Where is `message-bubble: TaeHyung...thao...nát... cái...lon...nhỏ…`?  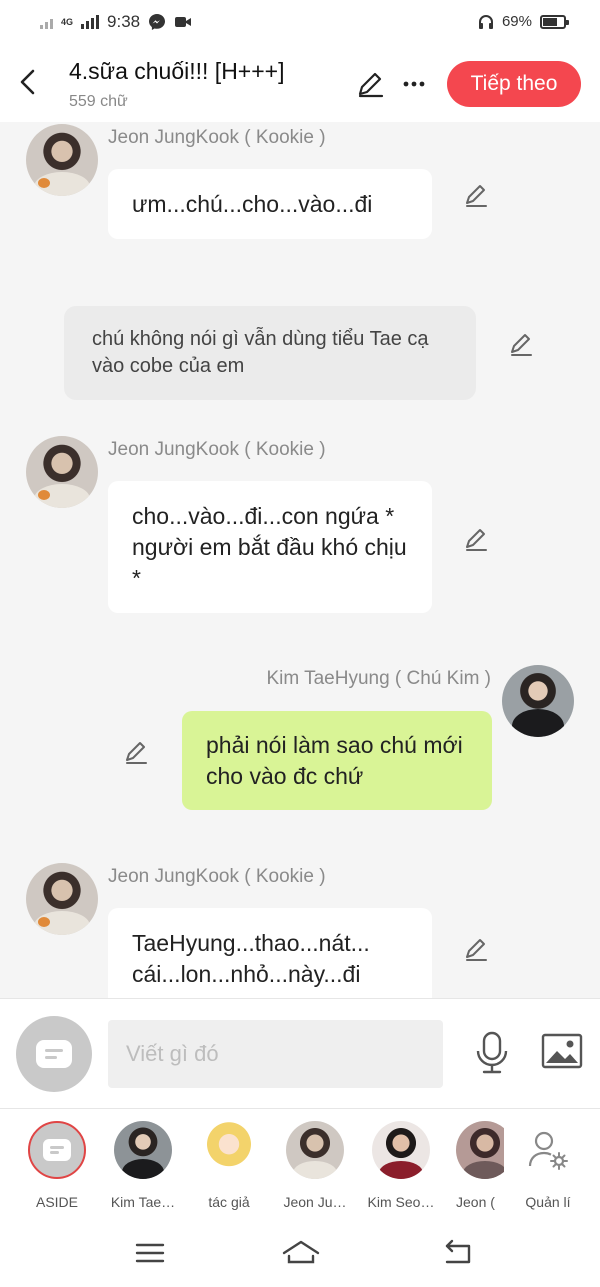
message-bubble: TaeHyung...thao...nát... cái...lon...nhỏ… is located at coordinates (270, 953).